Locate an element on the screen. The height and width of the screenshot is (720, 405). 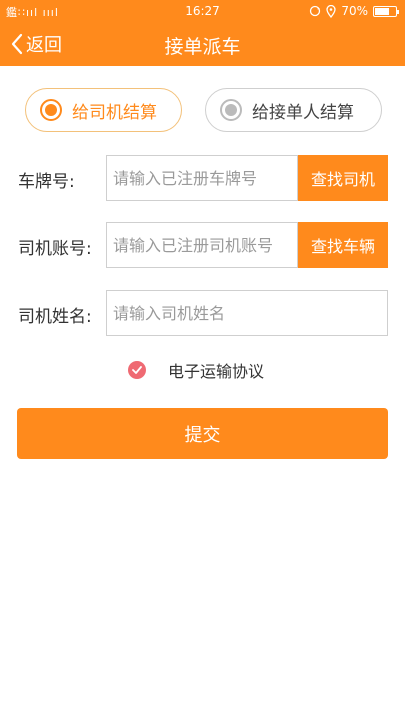
battery-percent: 70% is located at coordinates (354, 11).